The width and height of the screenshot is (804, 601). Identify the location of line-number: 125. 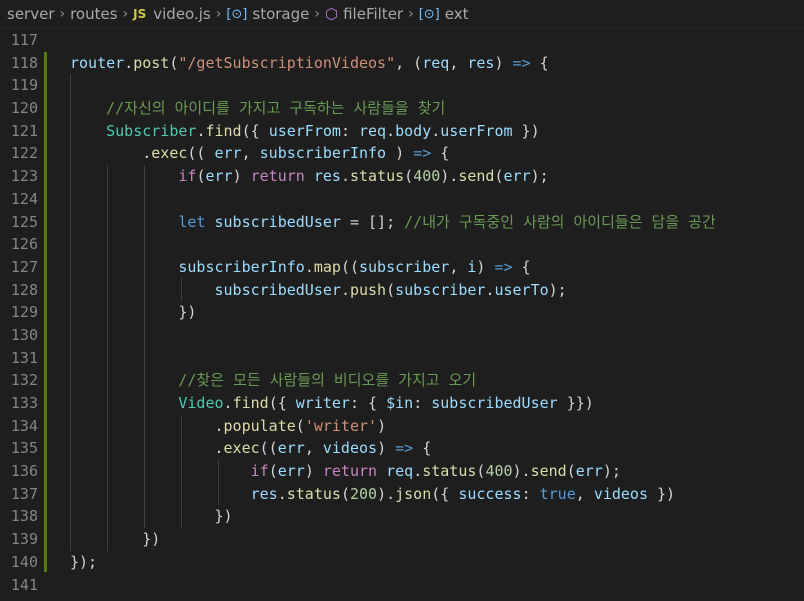
(24, 221).